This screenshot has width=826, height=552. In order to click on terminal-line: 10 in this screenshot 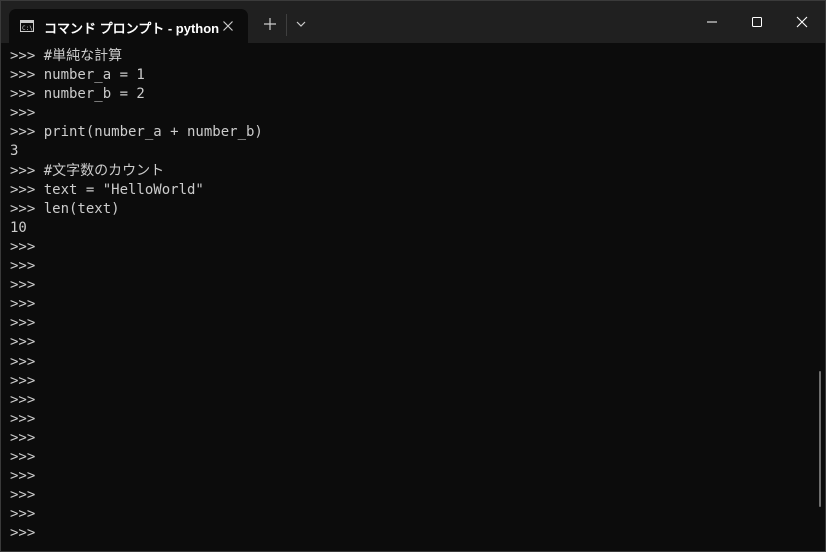, I will do `click(18, 227)`.